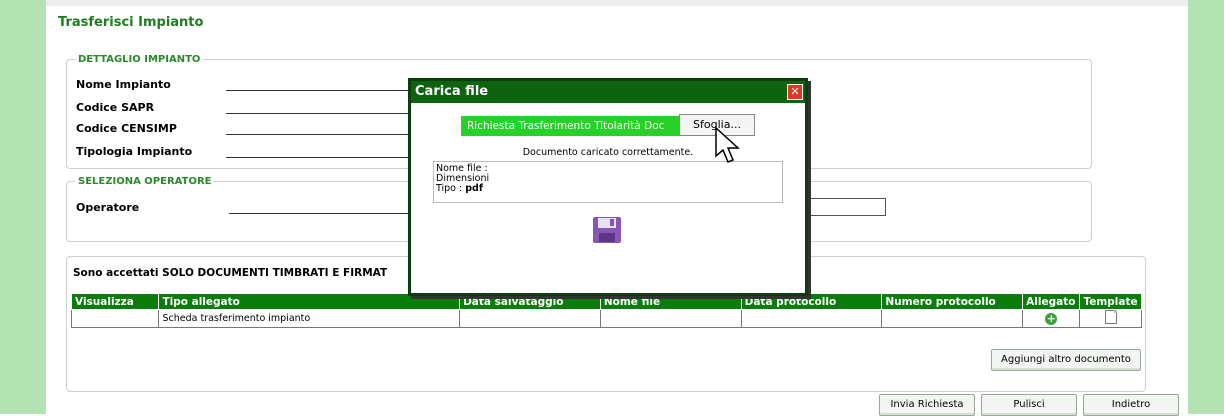 Image resolution: width=1224 pixels, height=416 pixels. What do you see at coordinates (23, 207) in the screenshot?
I see `left-sidebar-band` at bounding box center [23, 207].